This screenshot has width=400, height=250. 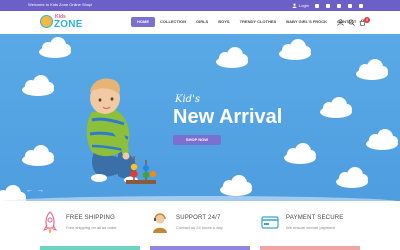 I want to click on search-icon, so click(x=351, y=22).